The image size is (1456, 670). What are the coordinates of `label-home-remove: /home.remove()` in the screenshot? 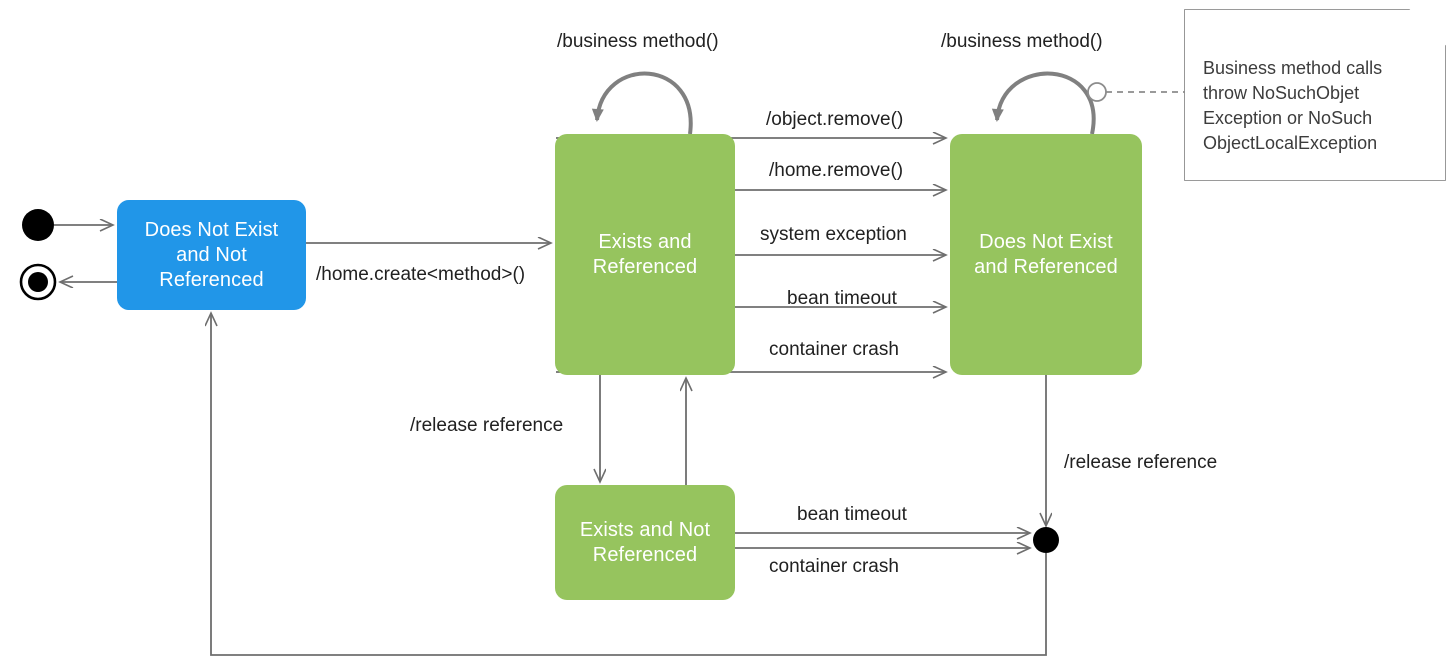 It's located at (836, 170).